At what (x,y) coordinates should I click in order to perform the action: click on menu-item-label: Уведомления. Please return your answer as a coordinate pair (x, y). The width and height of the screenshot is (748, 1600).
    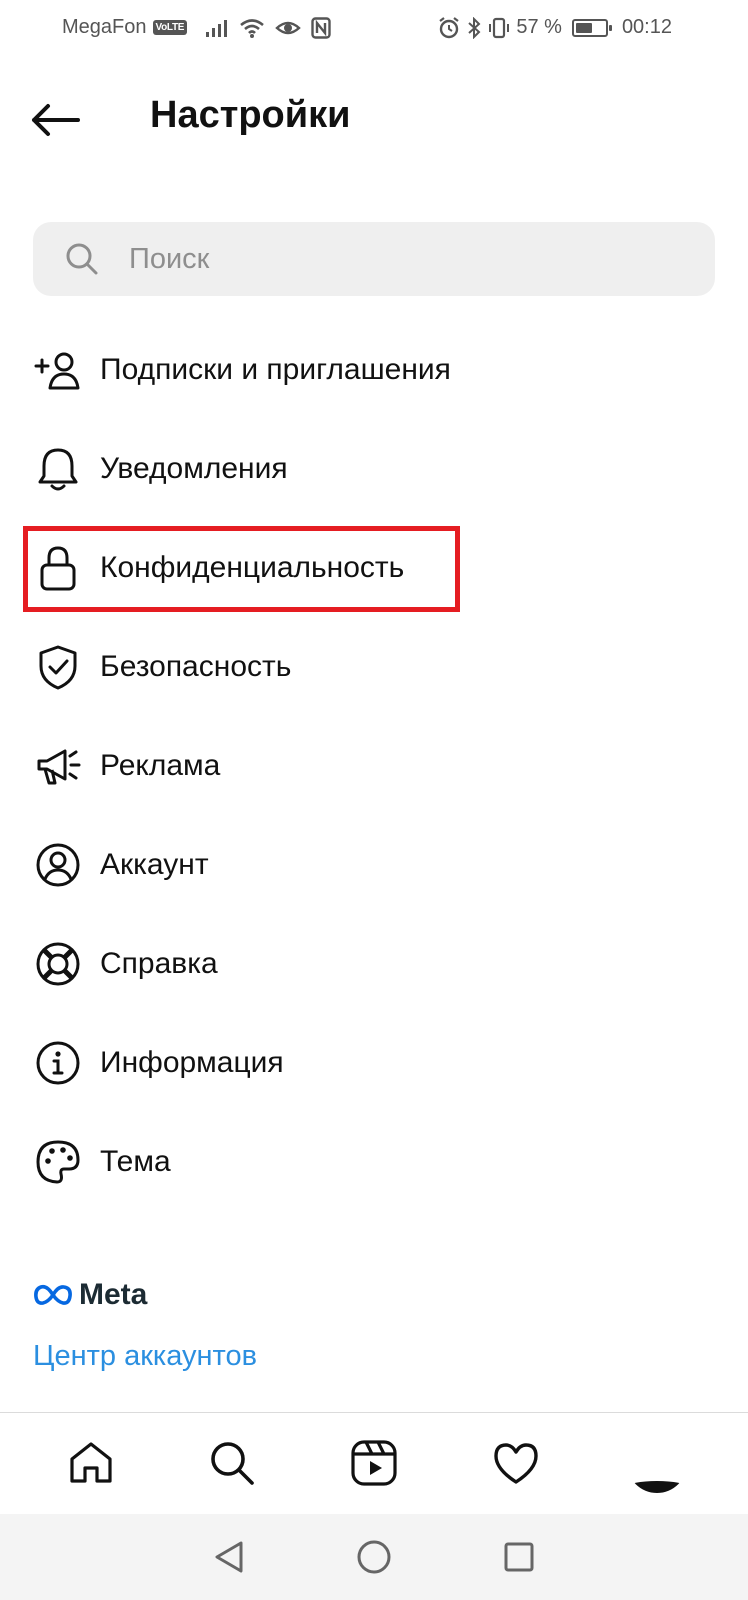
    Looking at the image, I should click on (194, 468).